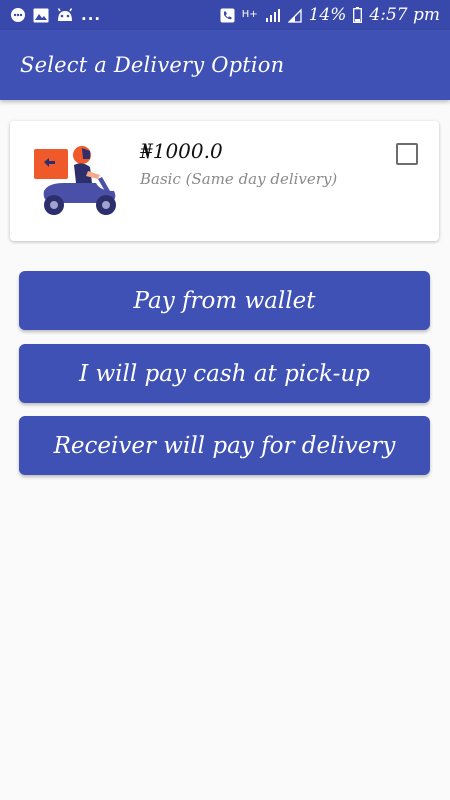 The width and height of the screenshot is (450, 800). What do you see at coordinates (407, 154) in the screenshot?
I see `delivery-option-checkbox` at bounding box center [407, 154].